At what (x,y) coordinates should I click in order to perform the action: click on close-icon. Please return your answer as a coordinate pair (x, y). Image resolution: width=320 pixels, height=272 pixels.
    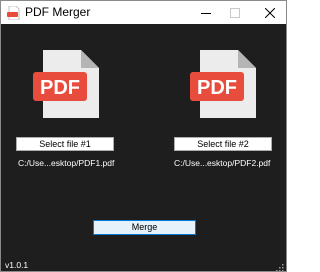
    Looking at the image, I should click on (270, 12).